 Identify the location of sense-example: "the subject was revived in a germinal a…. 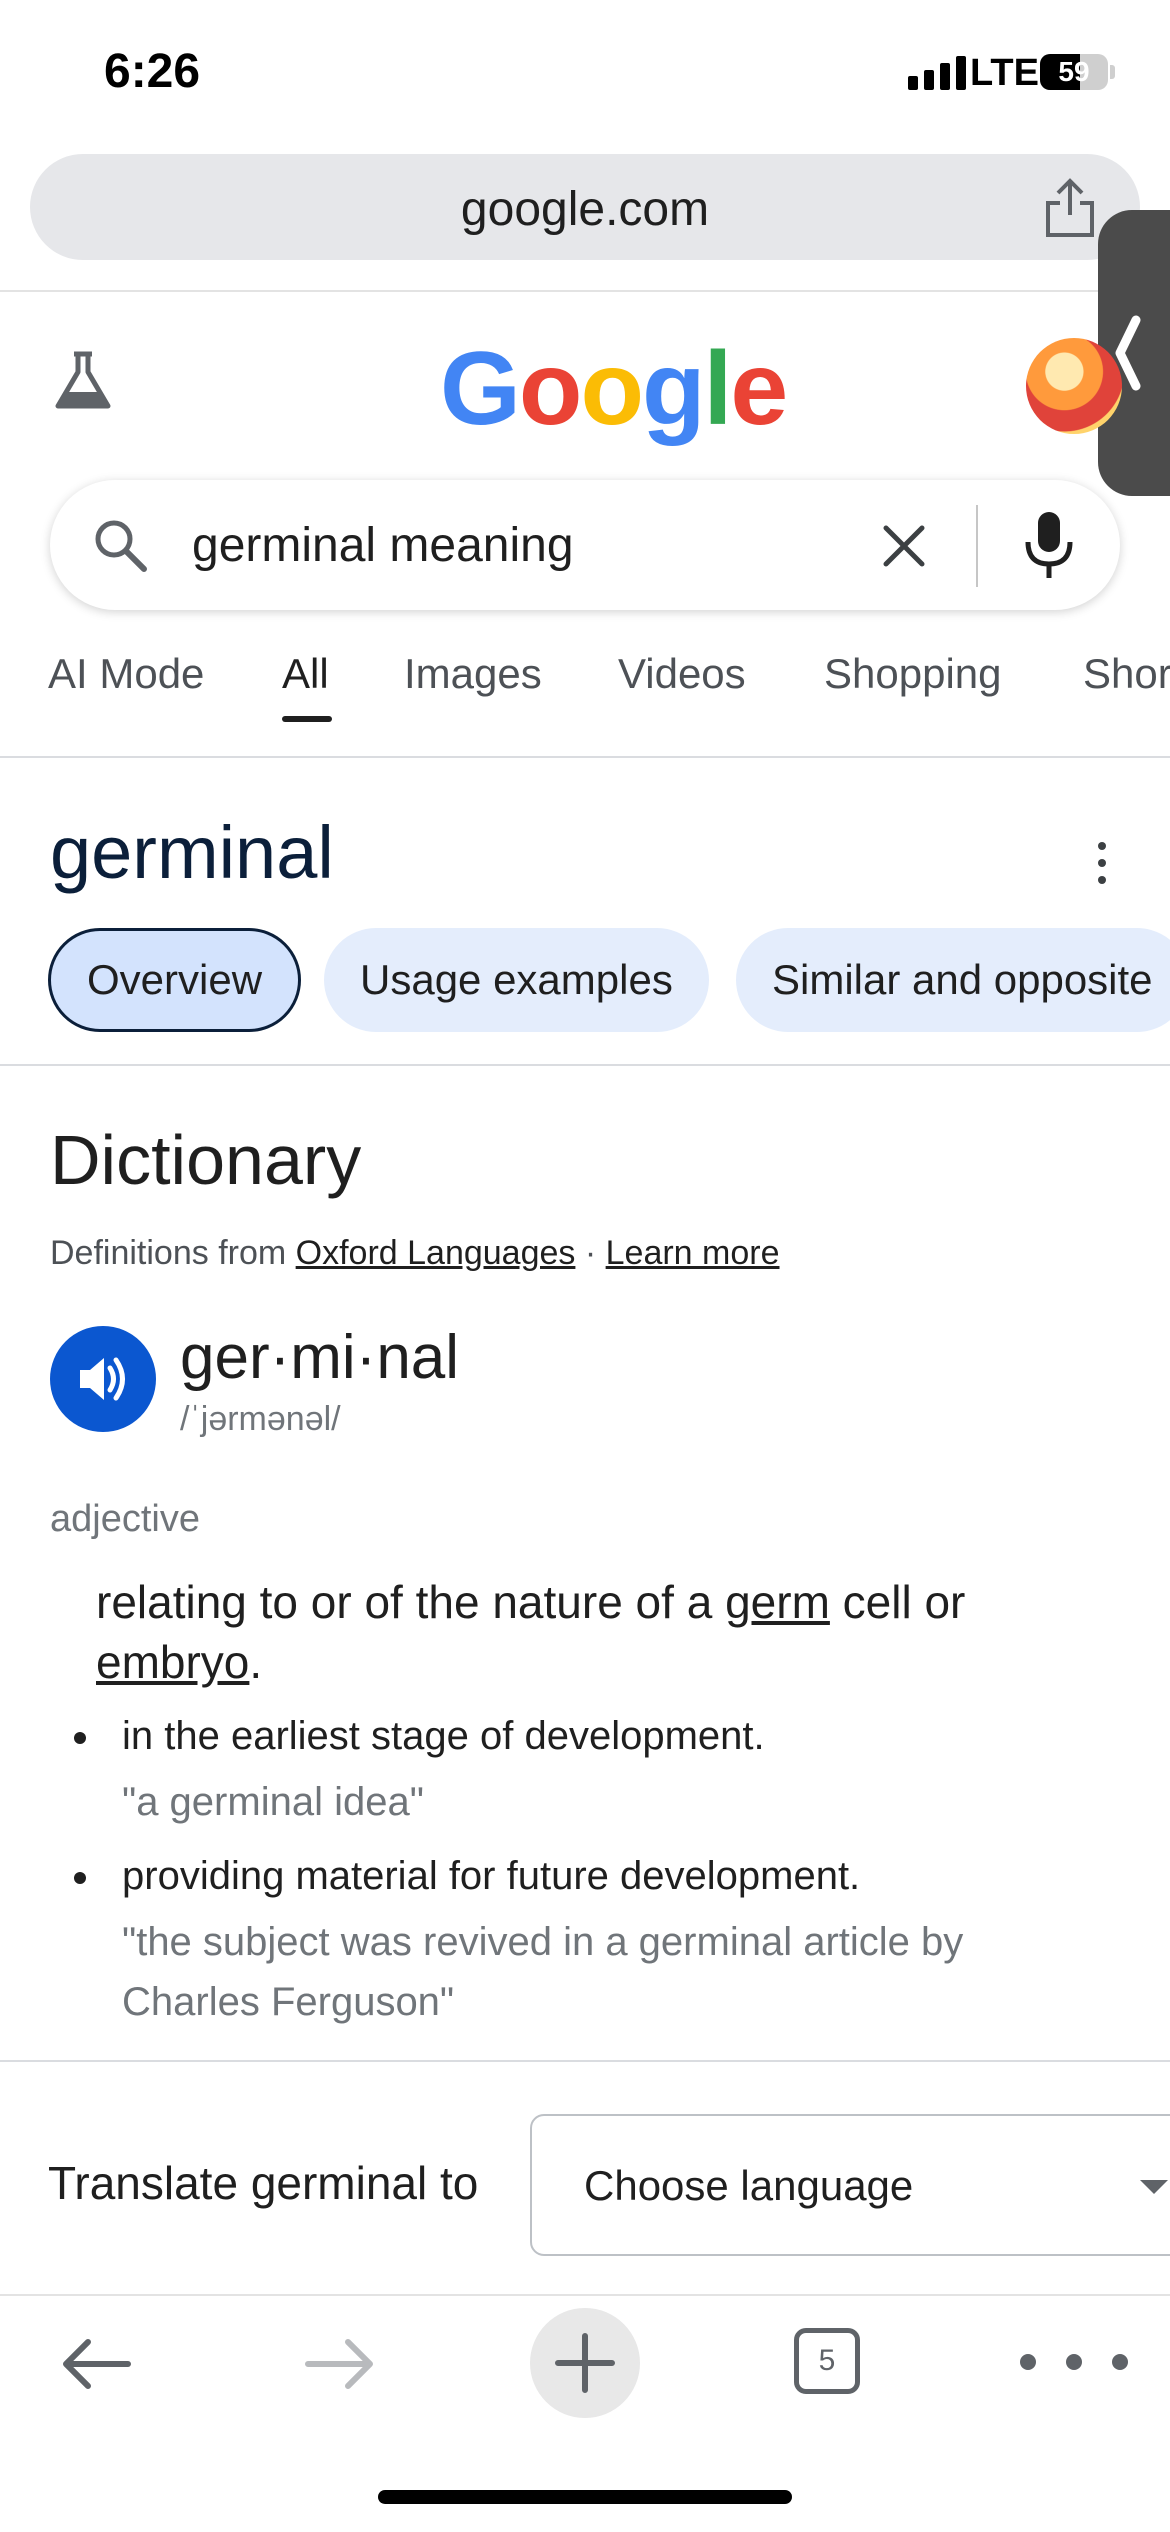
(543, 1972).